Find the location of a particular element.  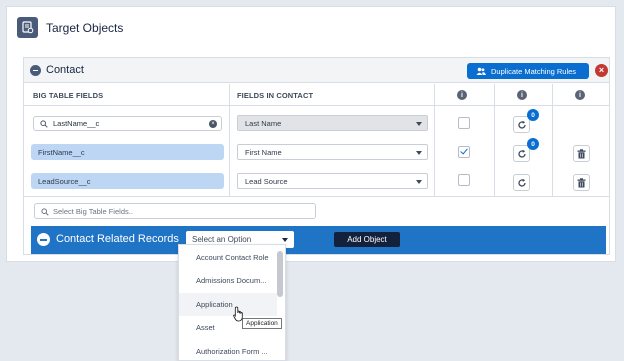

card-header: Target Objects is located at coordinates (70, 27).